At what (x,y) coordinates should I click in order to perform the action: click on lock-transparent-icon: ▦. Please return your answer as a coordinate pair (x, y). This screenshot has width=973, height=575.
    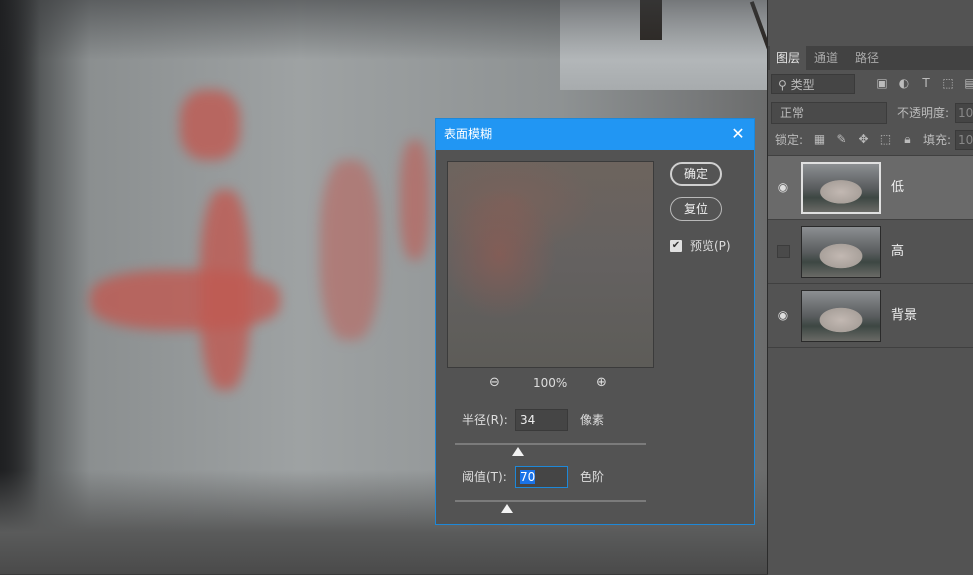
    Looking at the image, I should click on (819, 139).